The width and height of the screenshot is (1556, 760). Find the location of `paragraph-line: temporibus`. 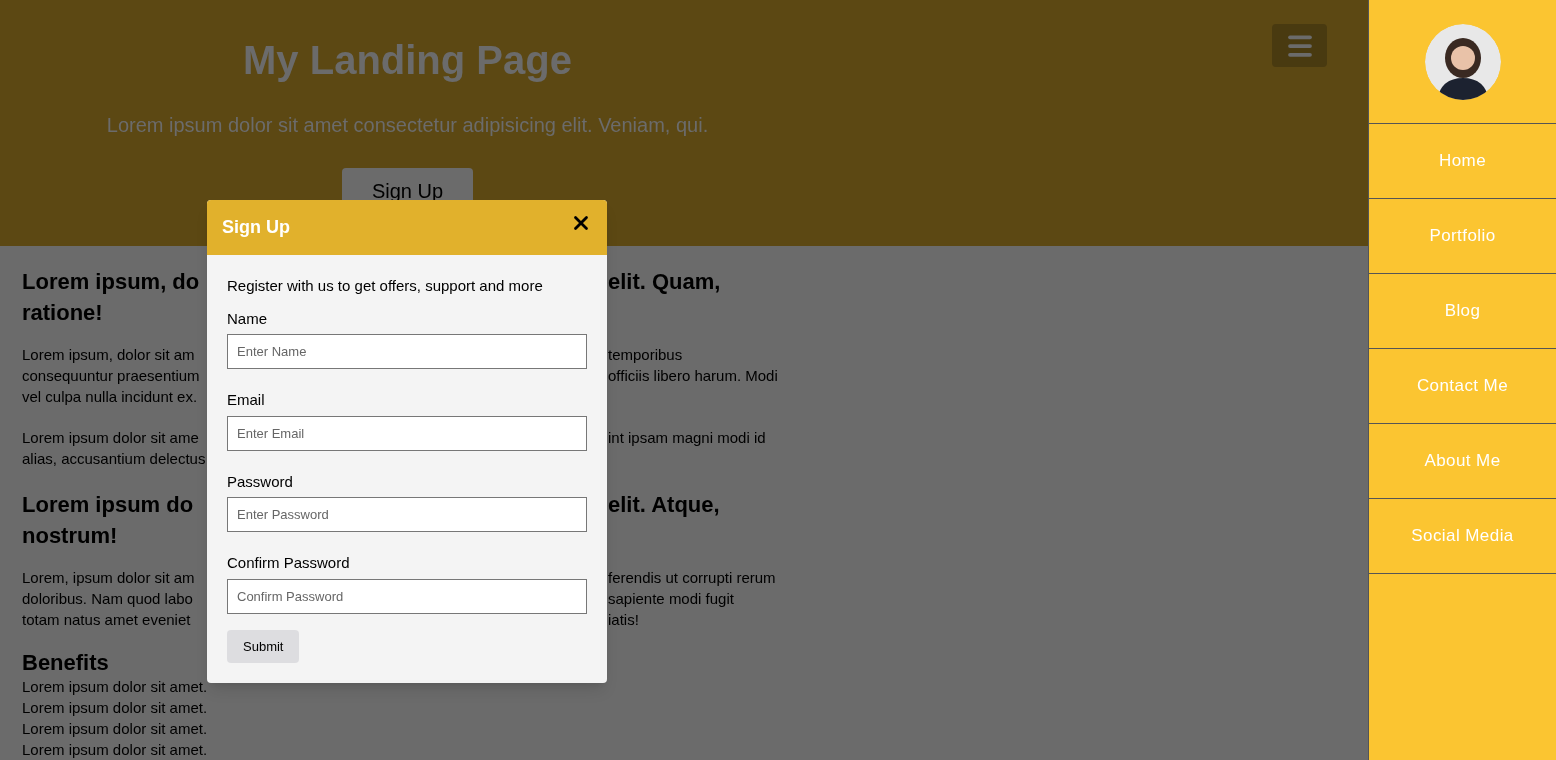

paragraph-line: temporibus is located at coordinates (645, 355).